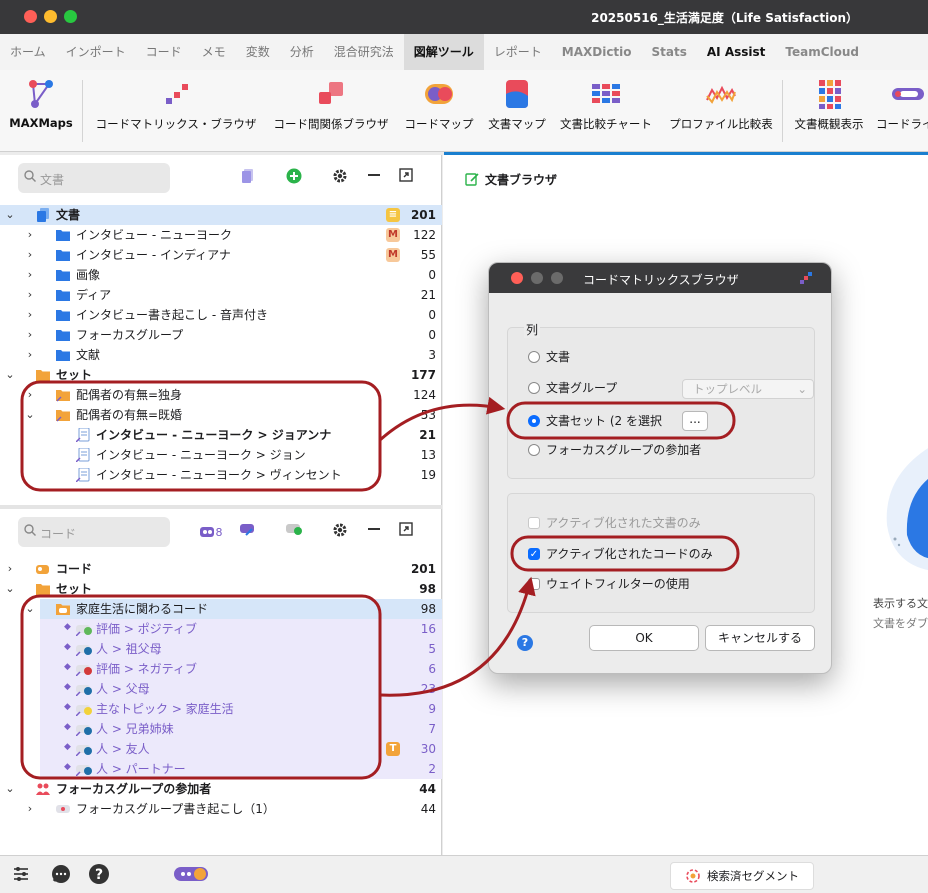  I want to click on document-map-button: 文書マップ, so click(517, 111).